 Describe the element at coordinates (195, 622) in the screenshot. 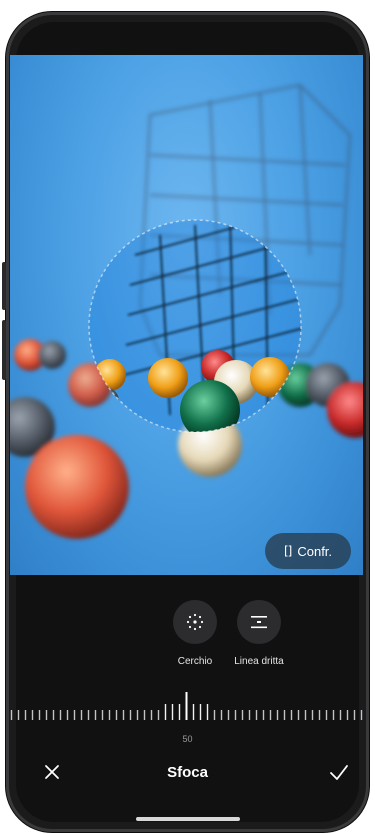

I see `circle-blur-icon` at that location.